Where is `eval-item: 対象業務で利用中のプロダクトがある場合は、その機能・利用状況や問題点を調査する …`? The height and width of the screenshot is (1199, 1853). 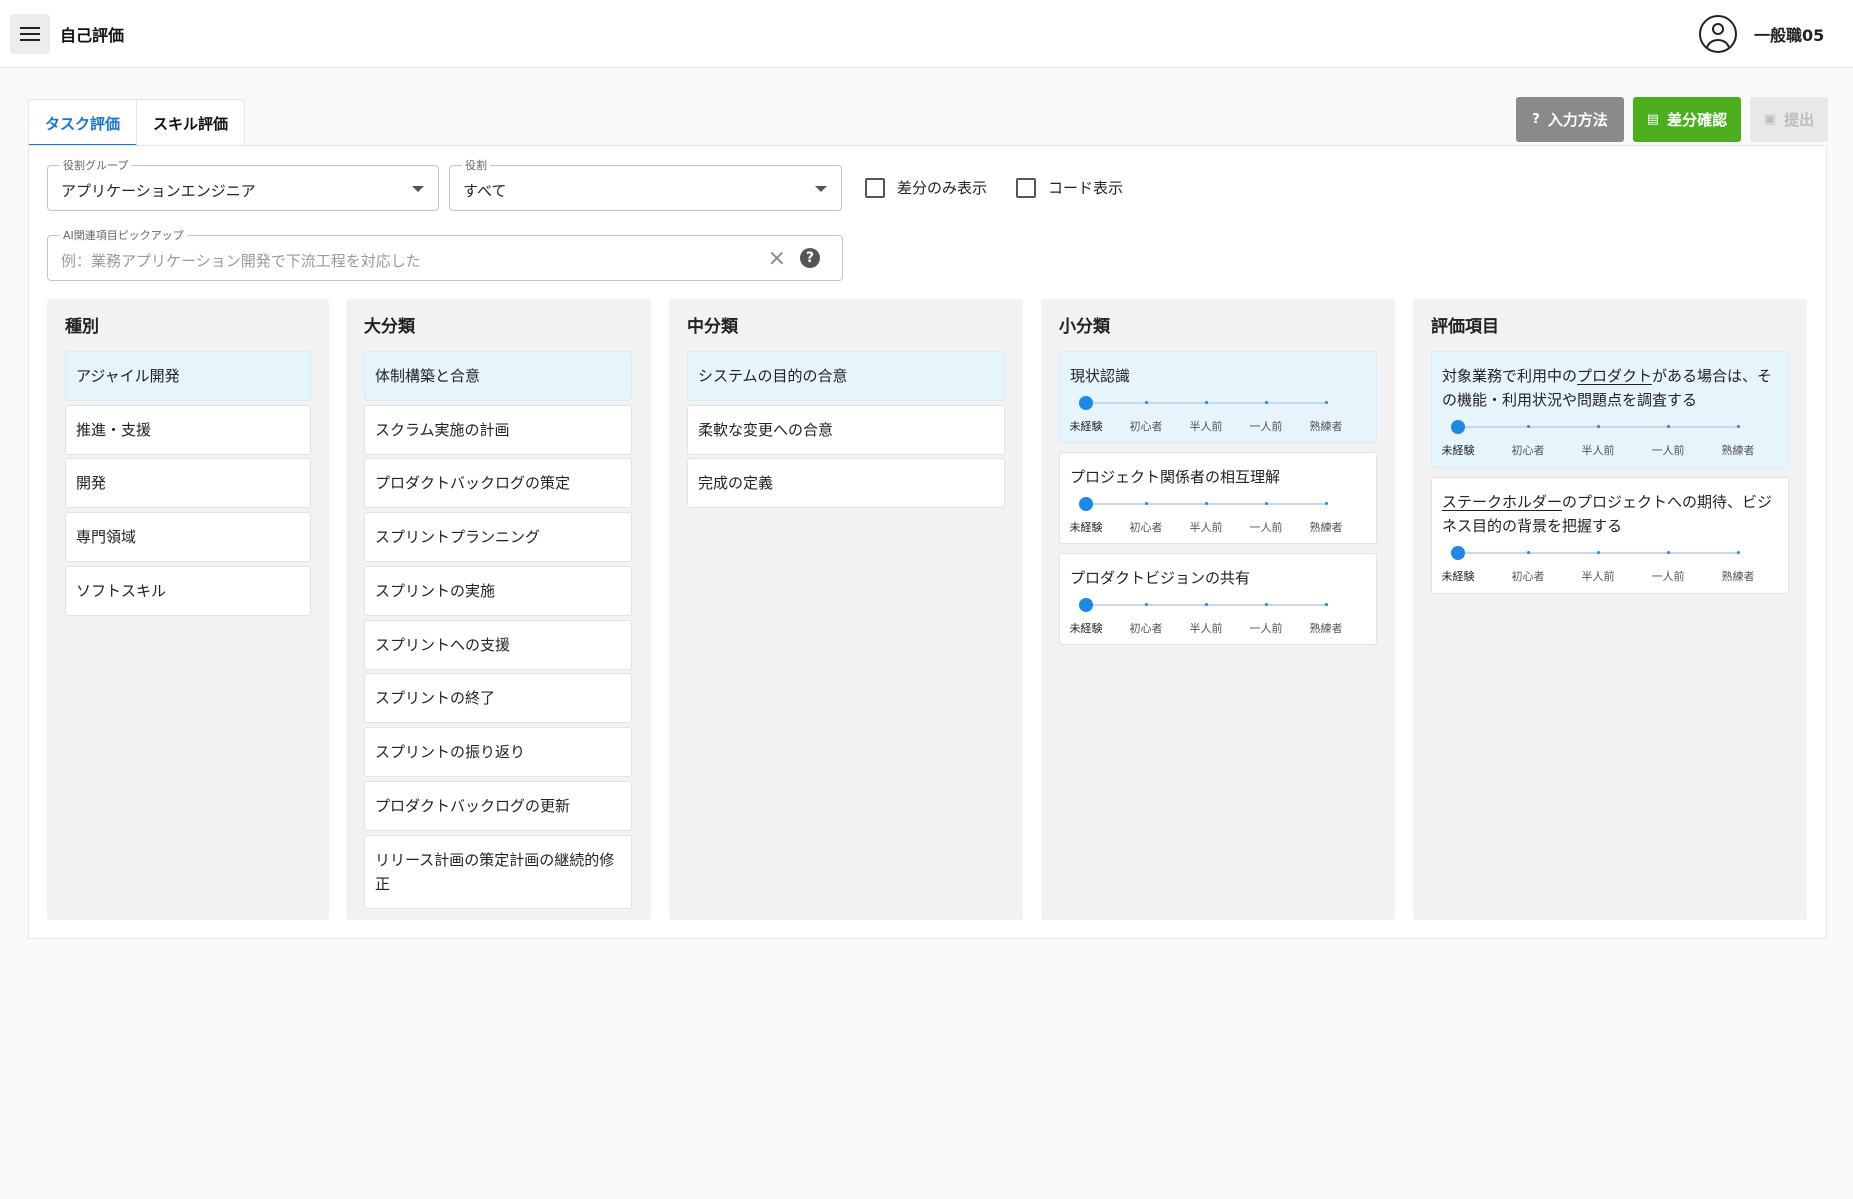 eval-item: 対象業務で利用中のプロダクトがある場合は、その機能・利用状況や問題点を調査する … is located at coordinates (1610, 409).